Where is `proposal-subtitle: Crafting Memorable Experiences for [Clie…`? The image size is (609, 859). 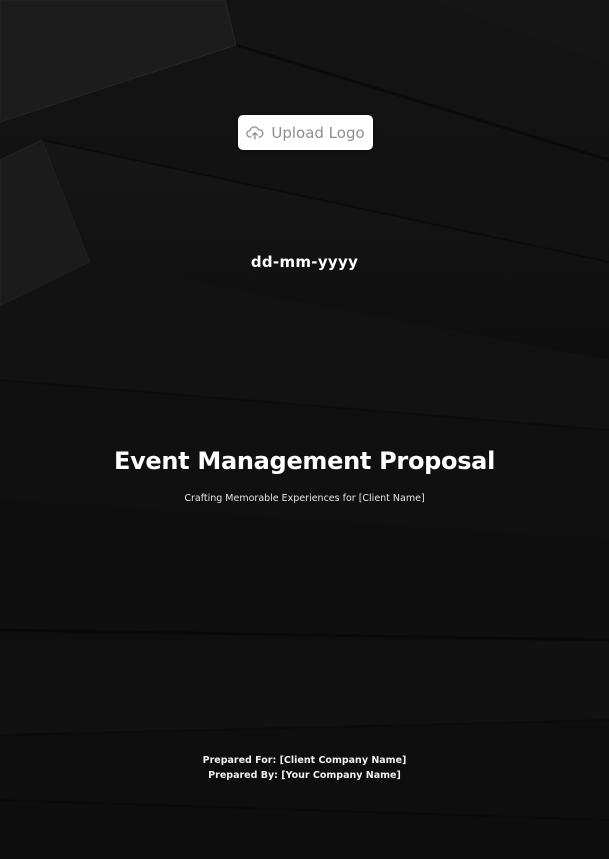 proposal-subtitle: Crafting Memorable Experiences for [Clie… is located at coordinates (304, 498).